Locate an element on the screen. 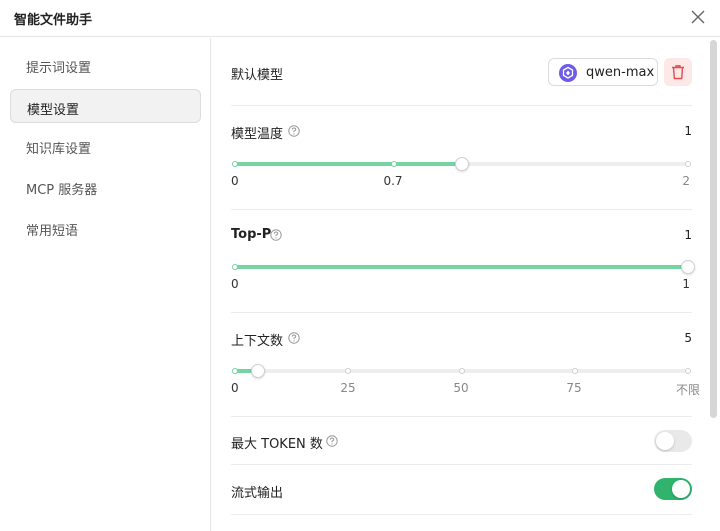 Image resolution: width=720 pixels, height=531 pixels. temperature-label: 模型温度 is located at coordinates (257, 134).